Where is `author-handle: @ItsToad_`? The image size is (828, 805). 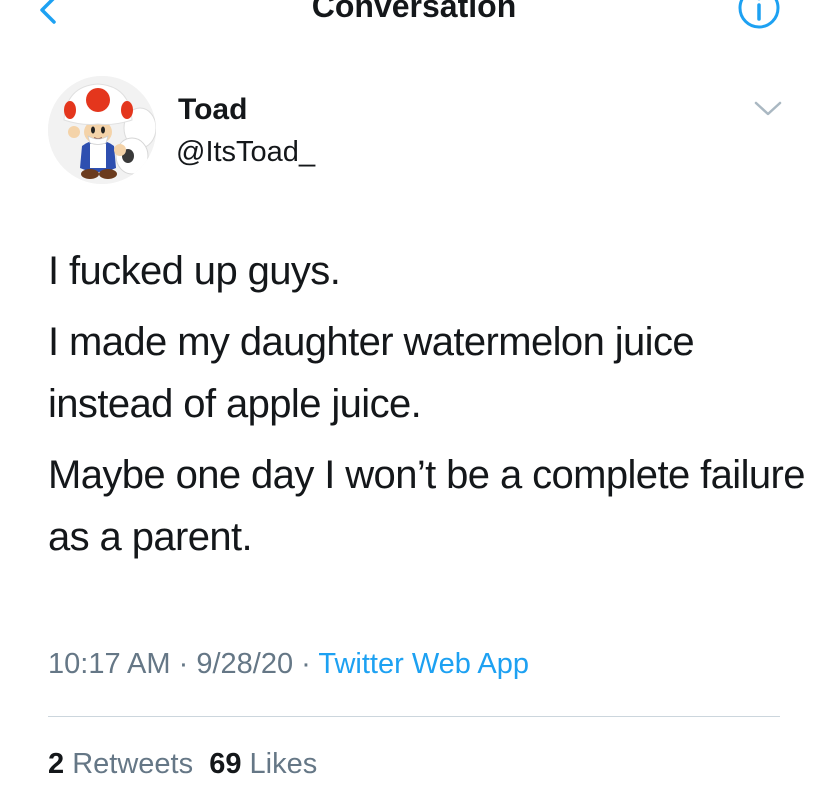
author-handle: @ItsToad_ is located at coordinates (245, 152).